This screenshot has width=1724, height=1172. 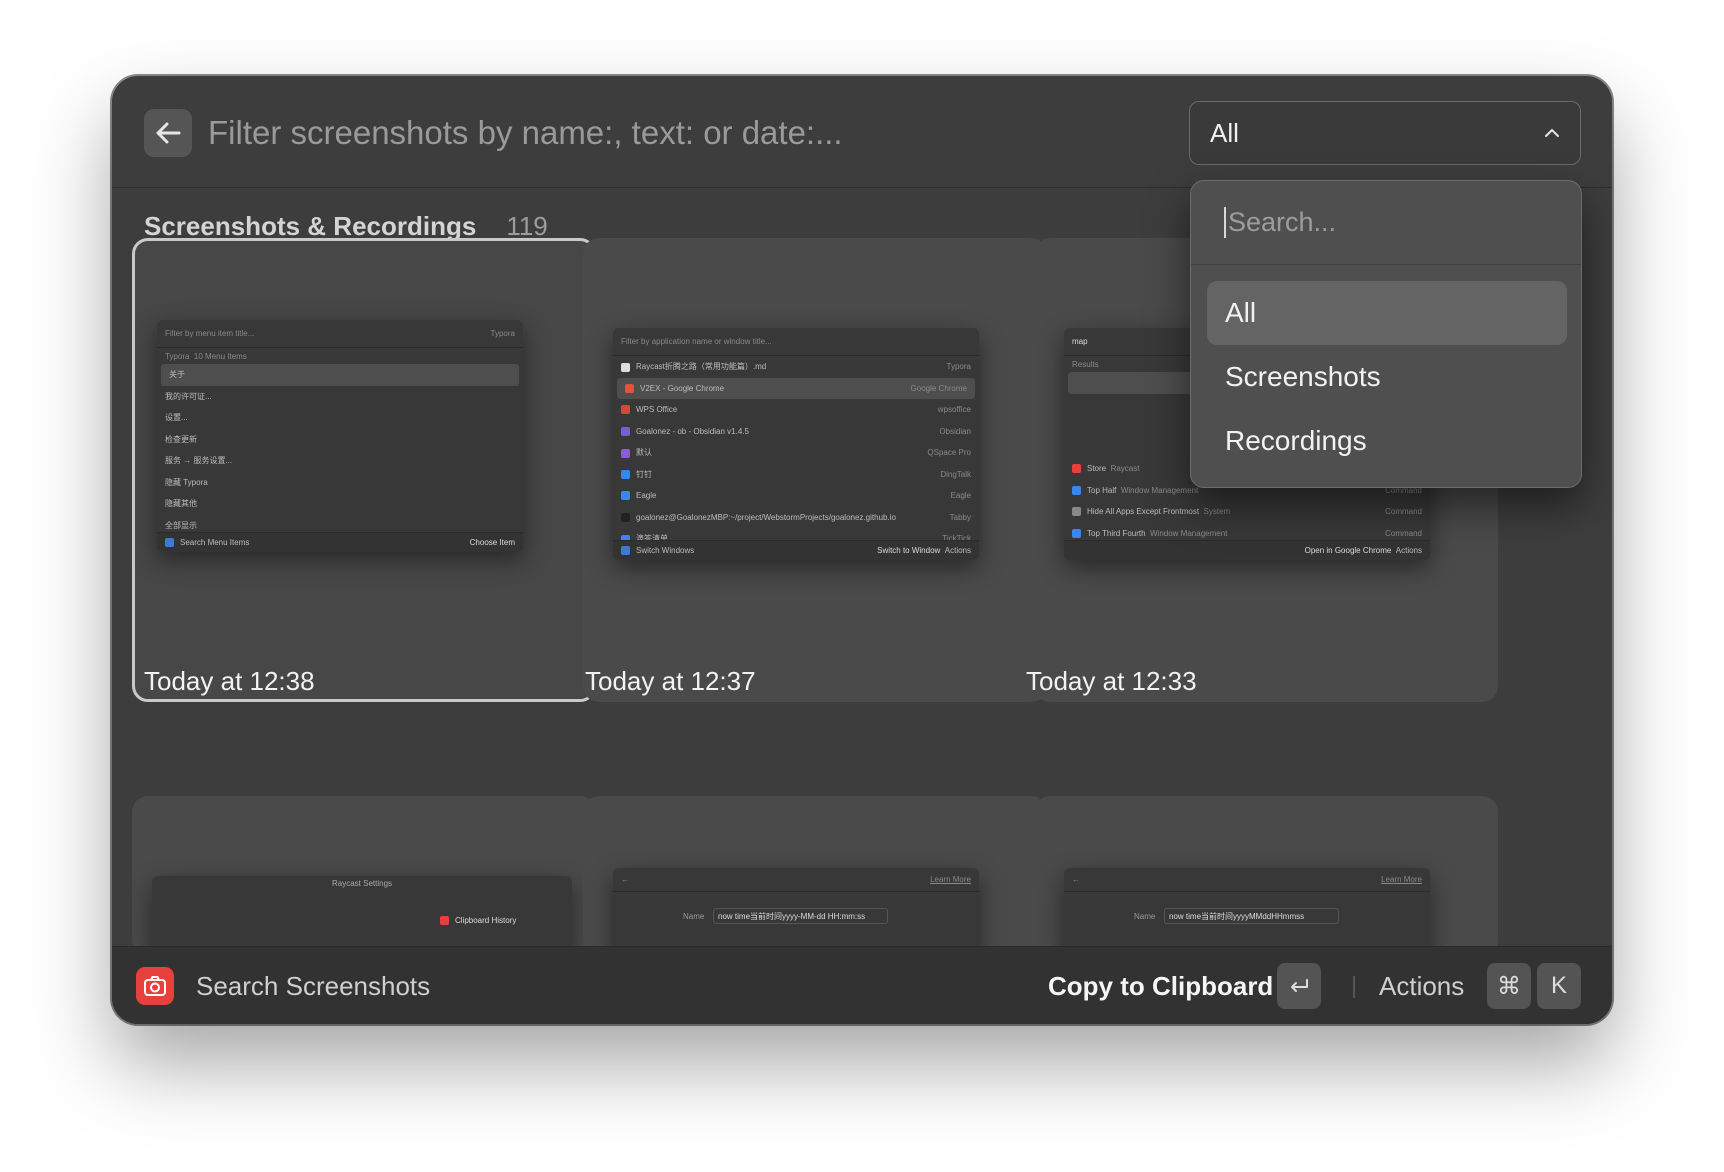 I want to click on type-dropdown-menu: All Screenshots Recordings, so click(x=1386, y=334).